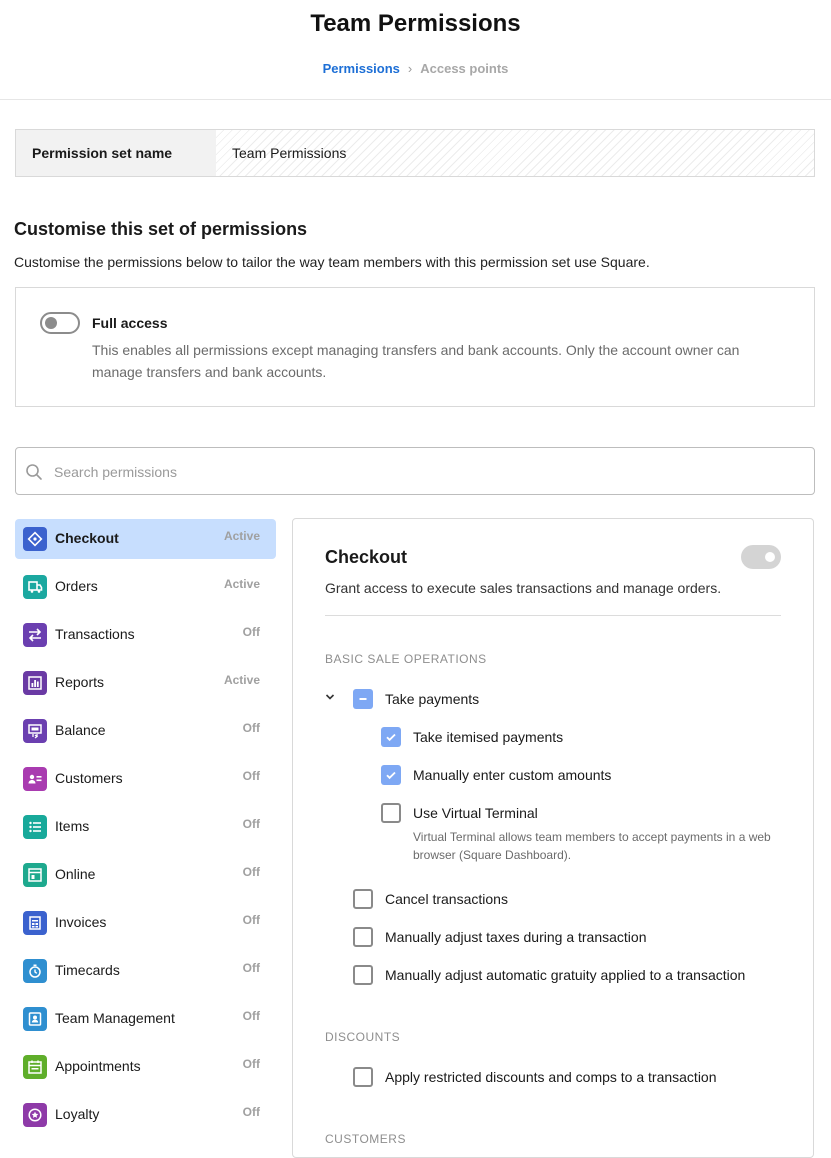 This screenshot has width=831, height=1158. Describe the element at coordinates (365, 1139) in the screenshot. I see `group-label-customers: CUSTOMERS` at that location.